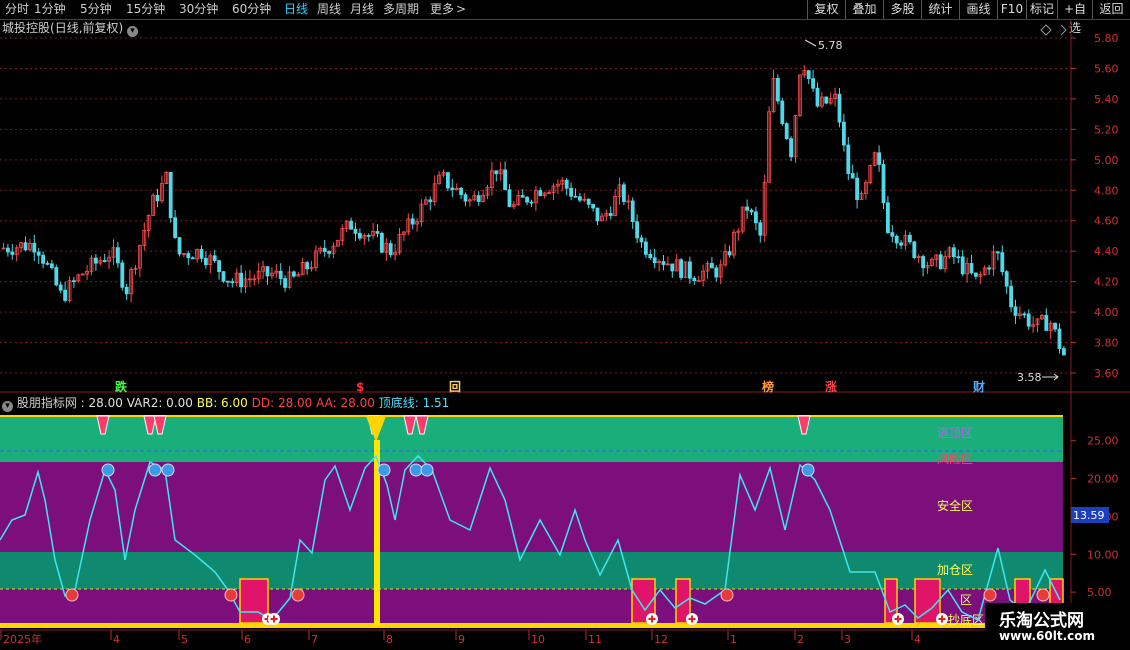 This screenshot has height=650, width=1130. What do you see at coordinates (222, 403) in the screenshot?
I see `param-bb: BB: 6.00` at bounding box center [222, 403].